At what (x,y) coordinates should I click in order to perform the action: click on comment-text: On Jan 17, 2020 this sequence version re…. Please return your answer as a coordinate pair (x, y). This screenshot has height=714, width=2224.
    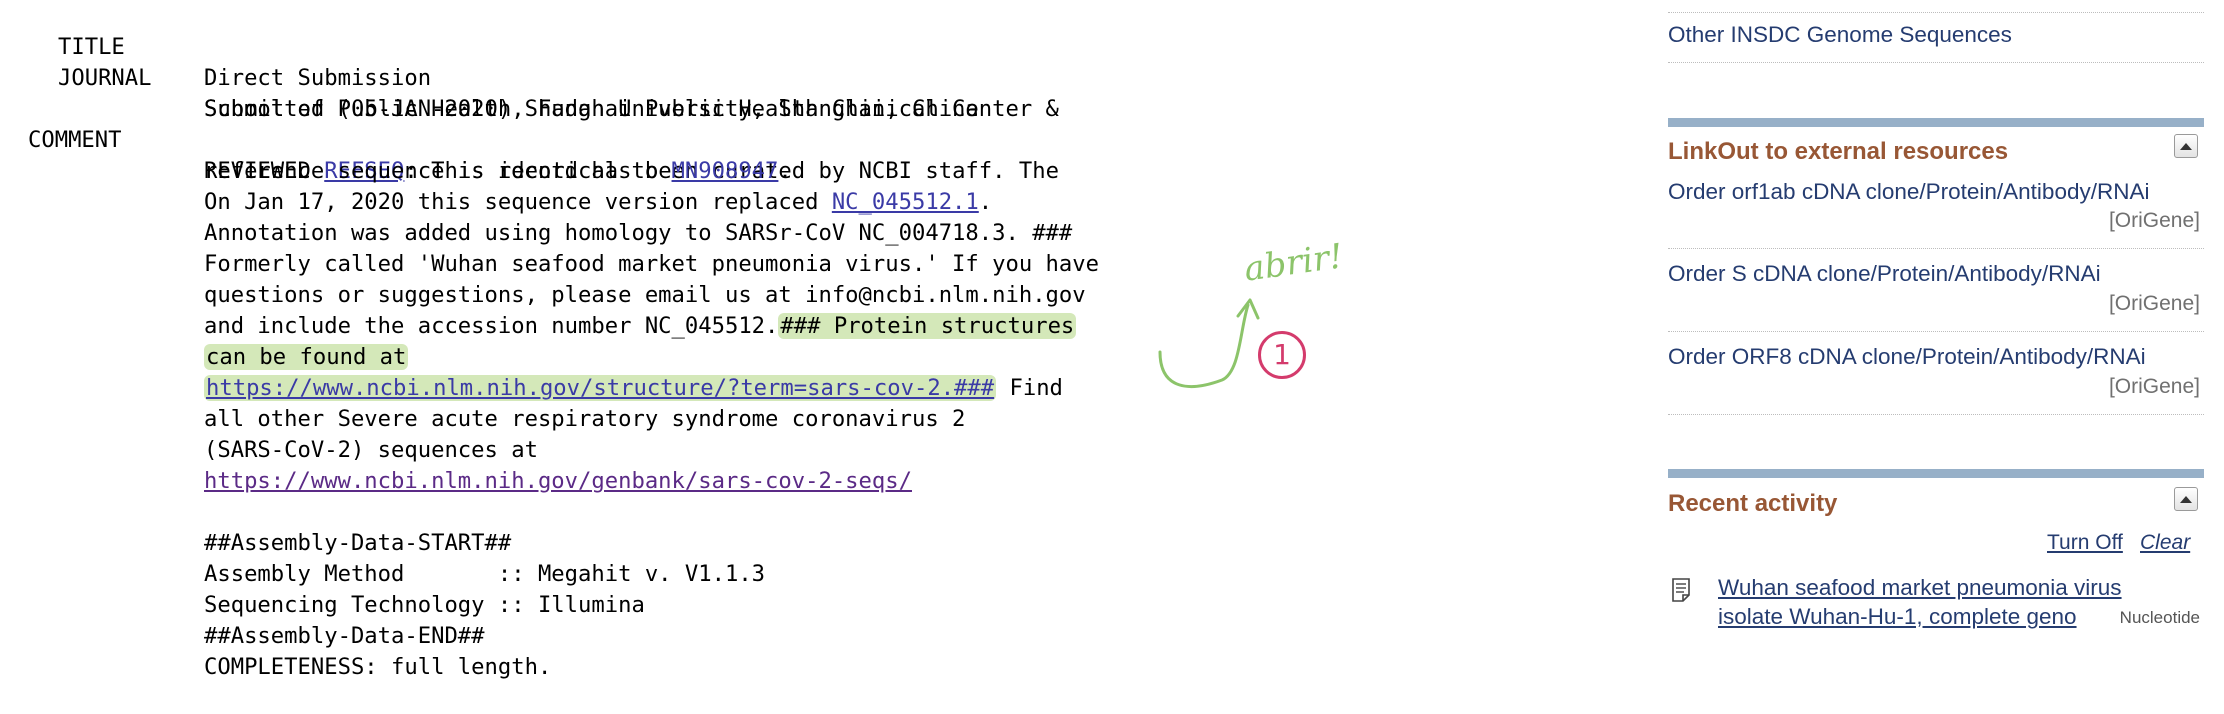
    Looking at the image, I should click on (518, 202).